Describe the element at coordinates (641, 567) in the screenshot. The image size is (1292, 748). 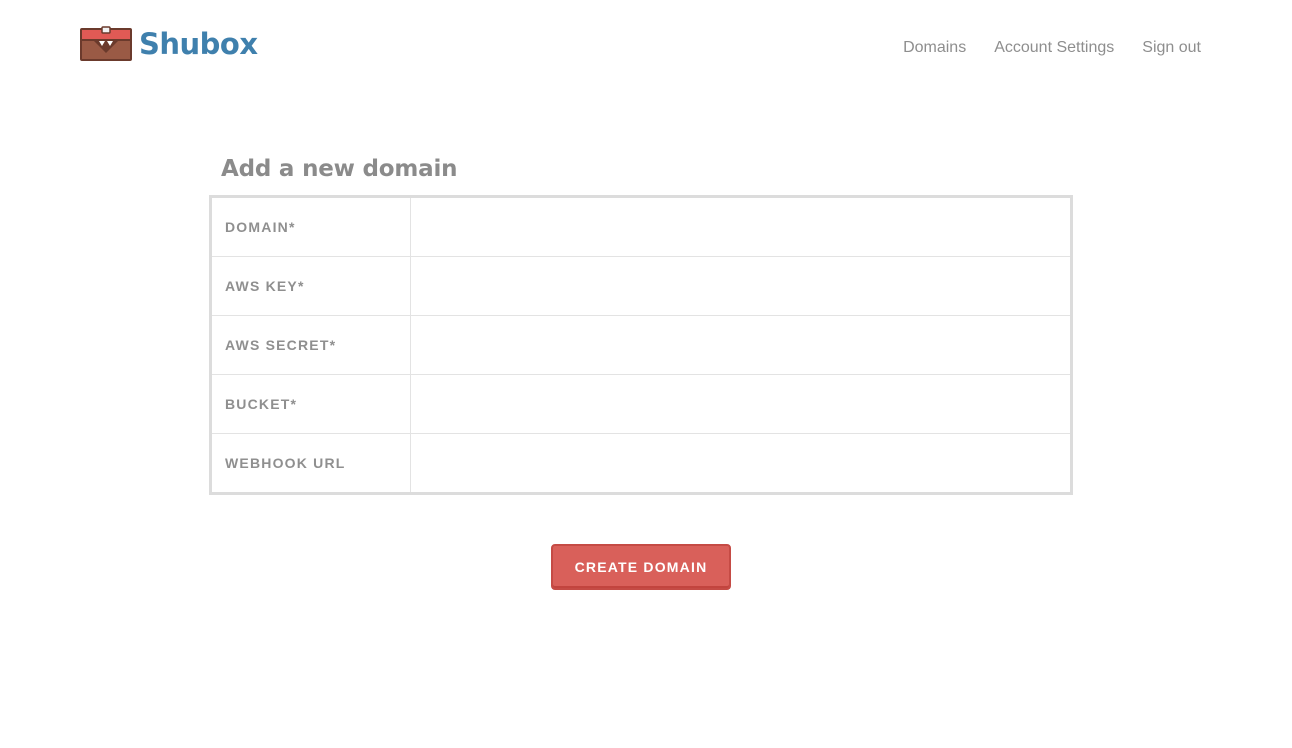
I see `create-domain-button: CREATE DOMAIN` at that location.